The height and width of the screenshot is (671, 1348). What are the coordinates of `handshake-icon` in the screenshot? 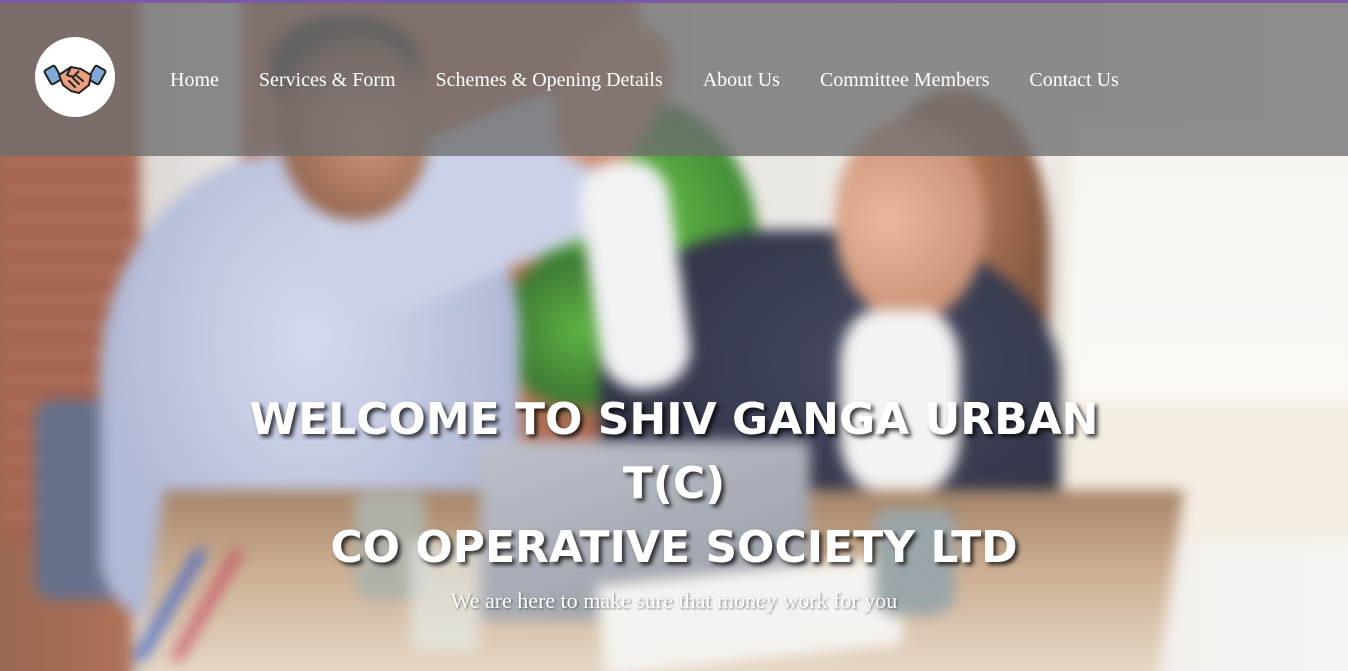 It's located at (75, 79).